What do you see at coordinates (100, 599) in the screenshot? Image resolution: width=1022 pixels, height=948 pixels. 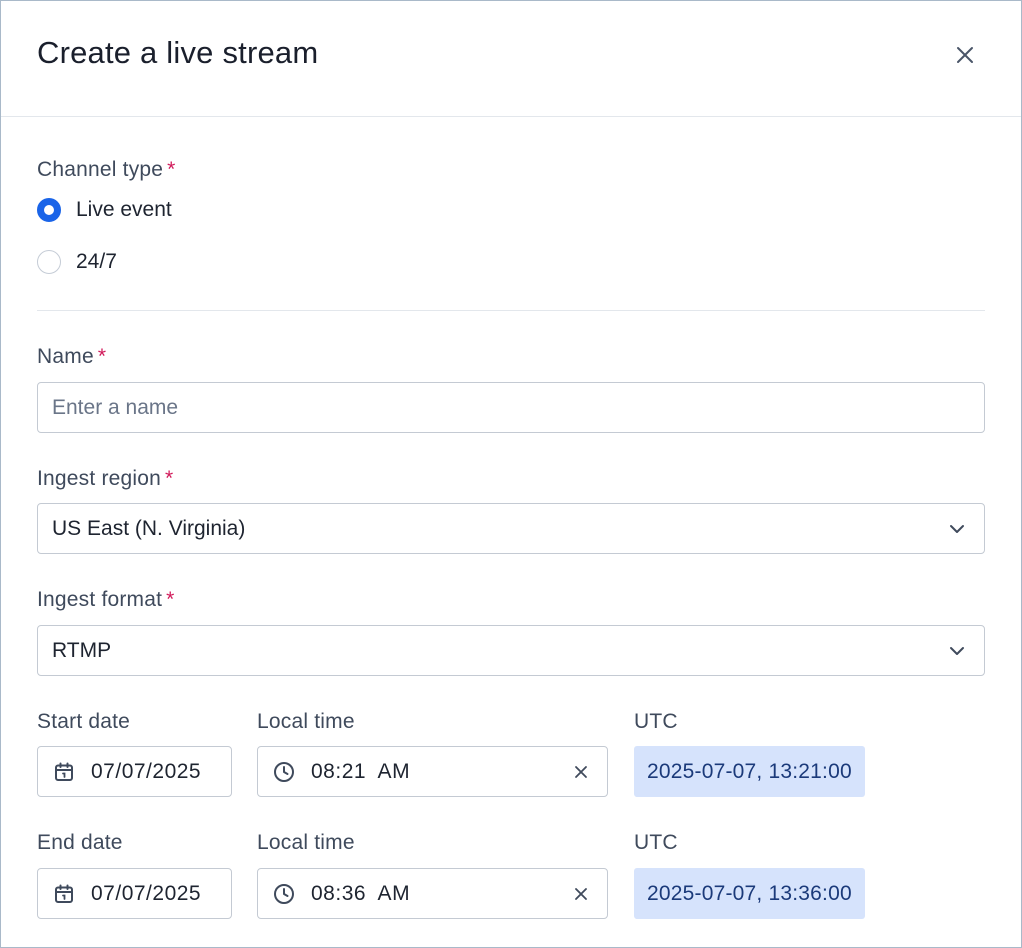 I see `ingest-format-label-text: Ingest format` at bounding box center [100, 599].